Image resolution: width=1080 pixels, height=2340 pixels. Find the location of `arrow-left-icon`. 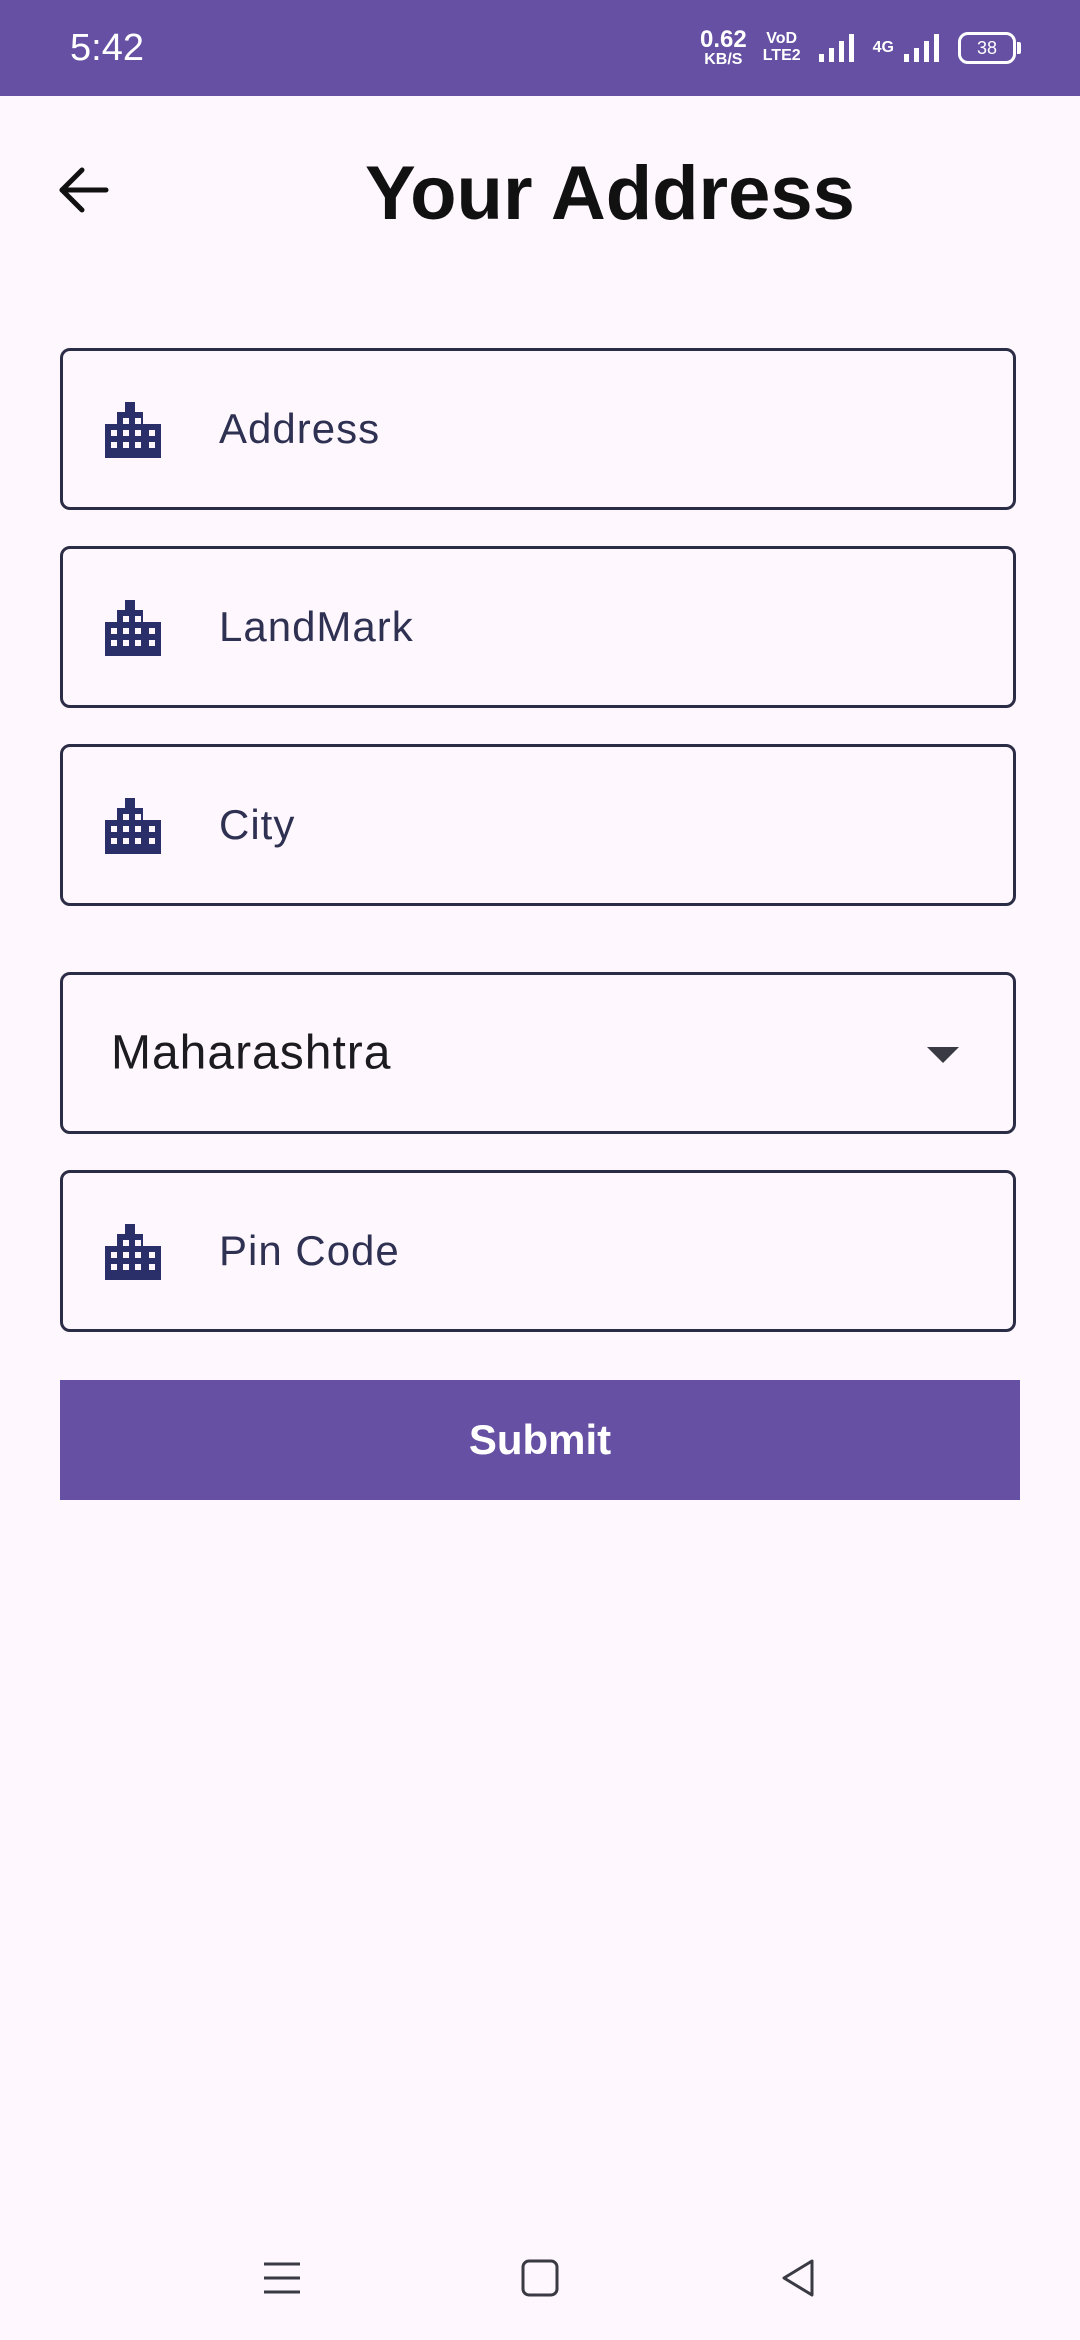

arrow-left-icon is located at coordinates (84, 190).